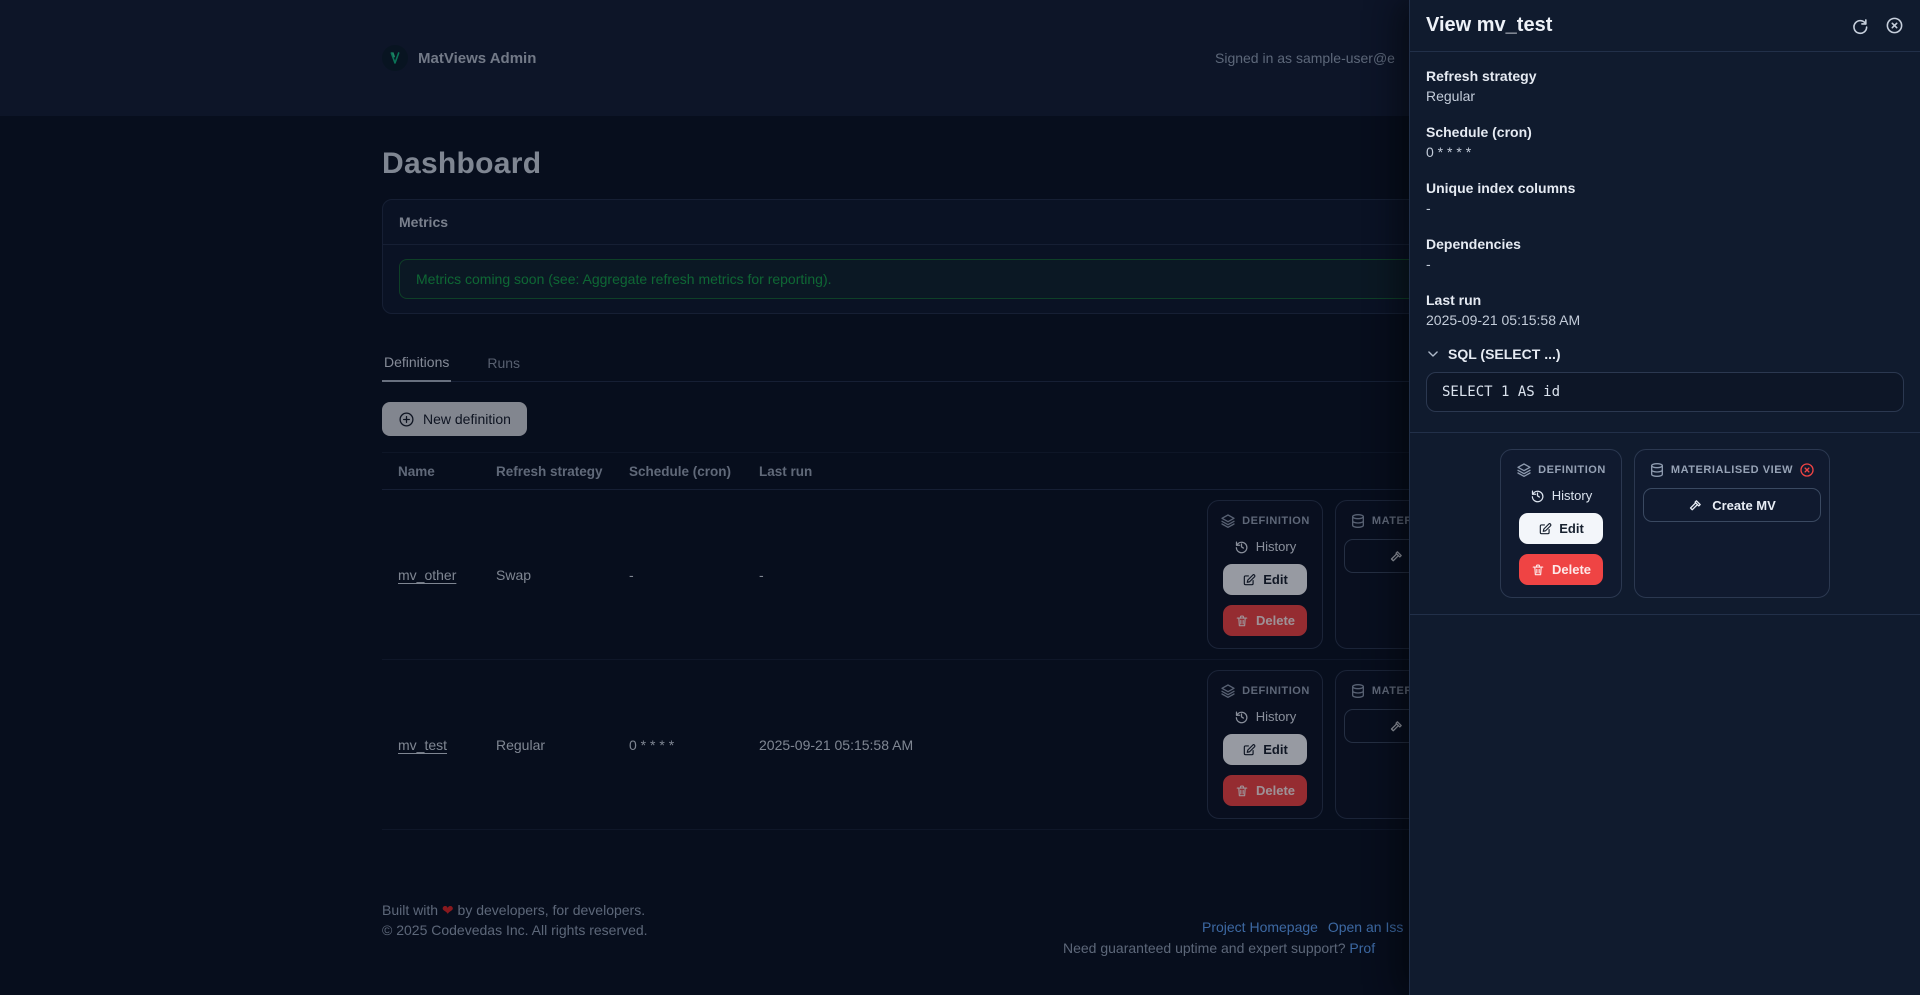 The image size is (1920, 995). What do you see at coordinates (1696, 504) in the screenshot?
I see `hammer-icon` at bounding box center [1696, 504].